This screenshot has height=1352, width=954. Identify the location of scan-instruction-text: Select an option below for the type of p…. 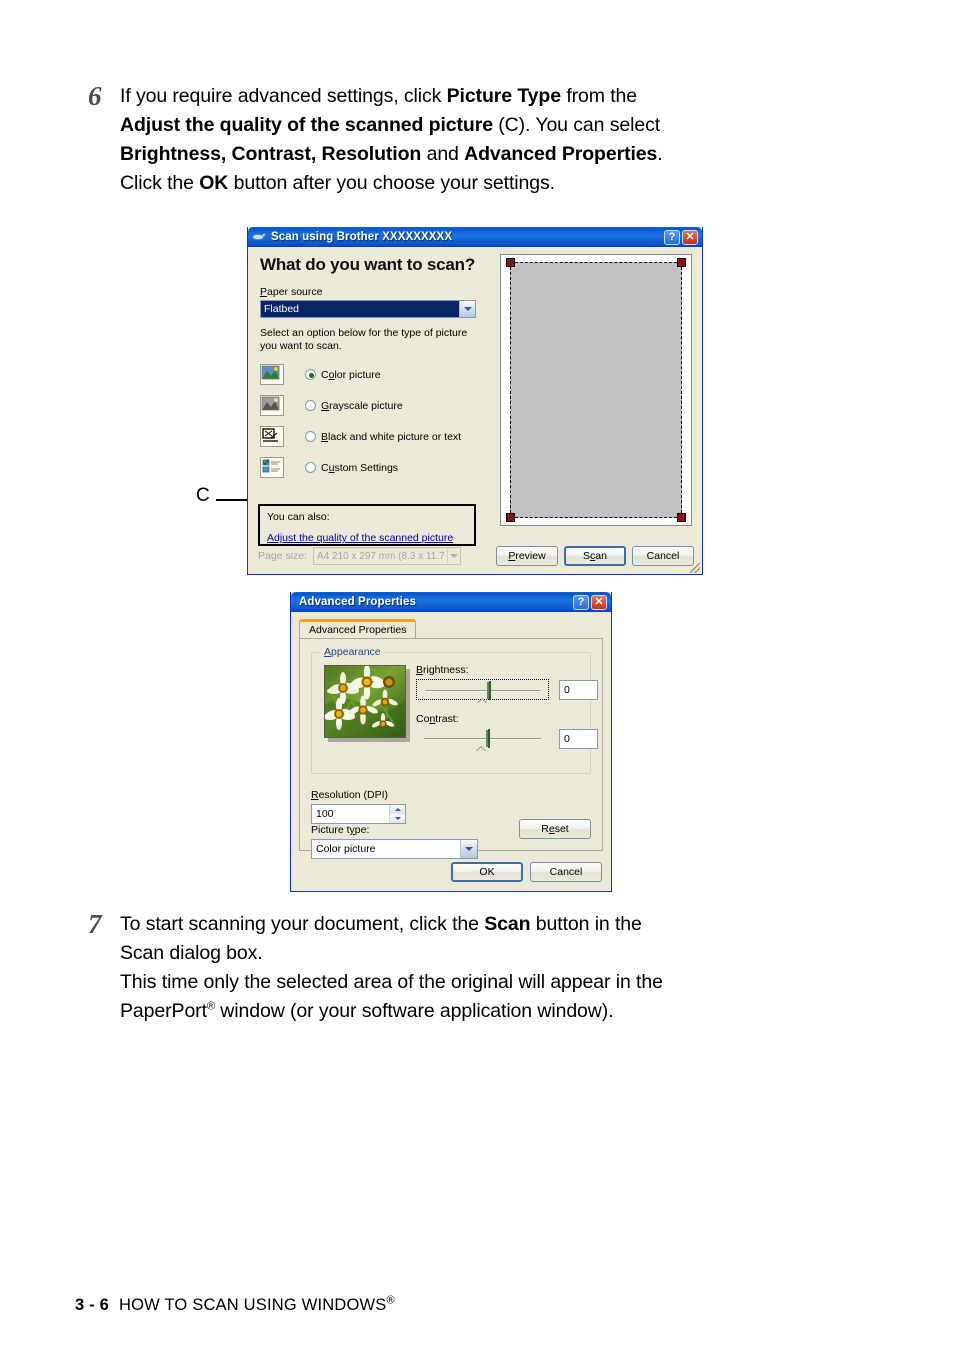
(364, 339).